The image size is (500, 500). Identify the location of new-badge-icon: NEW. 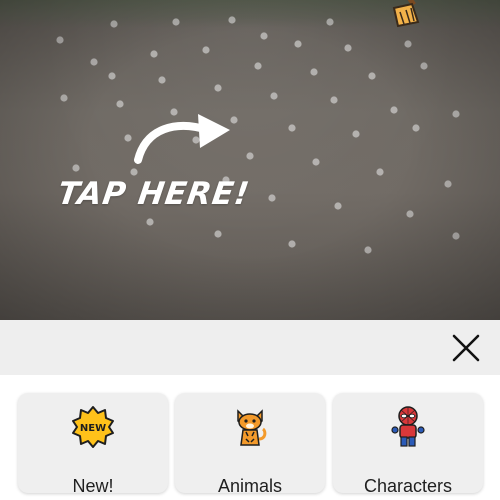
(93, 427).